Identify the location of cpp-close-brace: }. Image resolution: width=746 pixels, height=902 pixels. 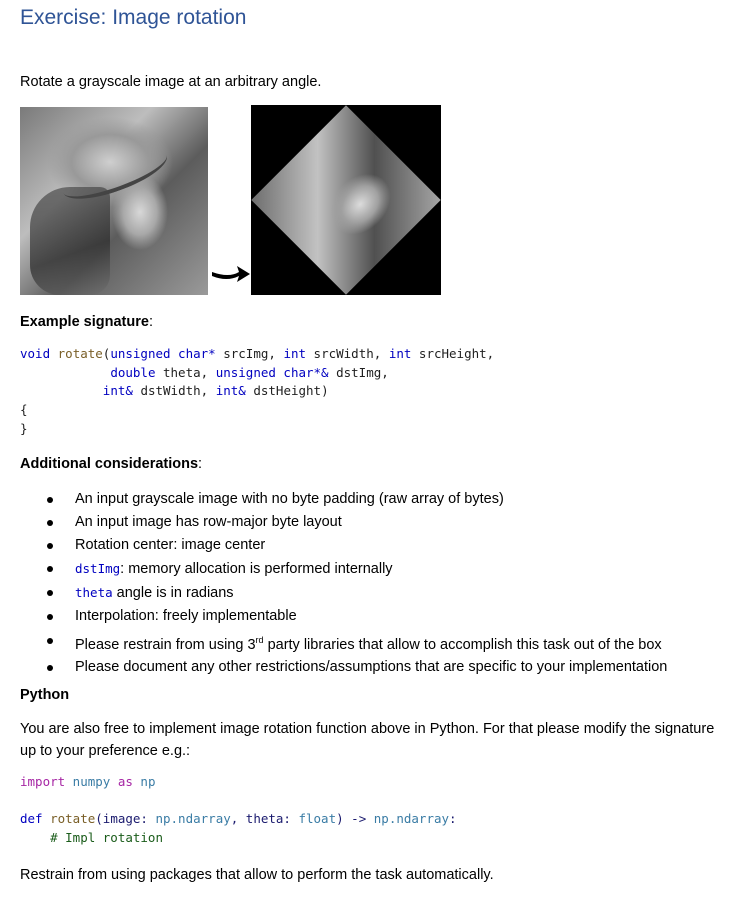
(24, 428).